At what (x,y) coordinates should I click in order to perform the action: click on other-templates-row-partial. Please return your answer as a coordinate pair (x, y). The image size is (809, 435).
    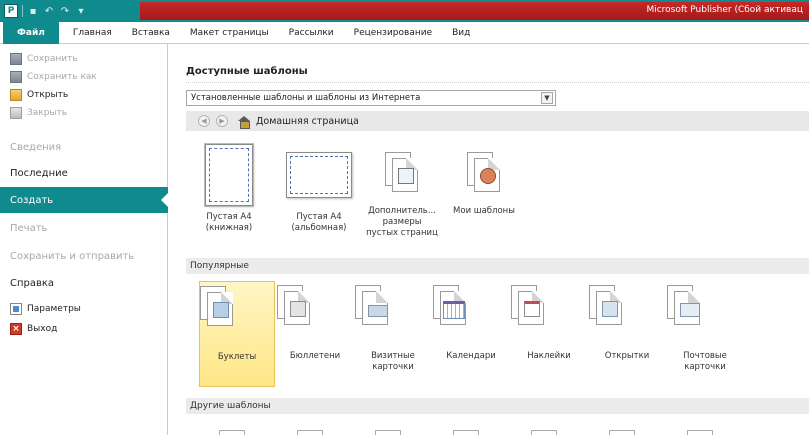
    Looking at the image, I should click on (479, 430).